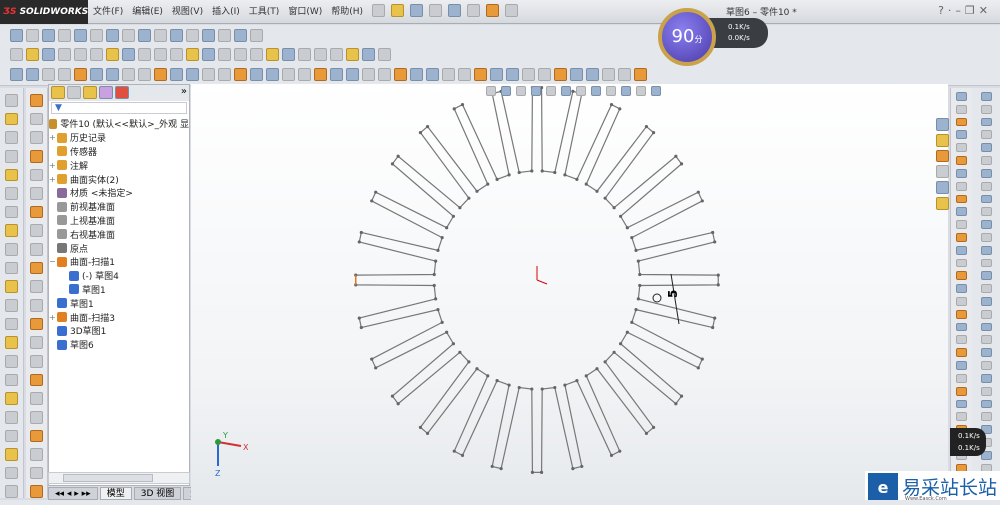 The image size is (1000, 505). Describe the element at coordinates (965, 10) in the screenshot. I see `window-controls: ?·–❐✕` at that location.